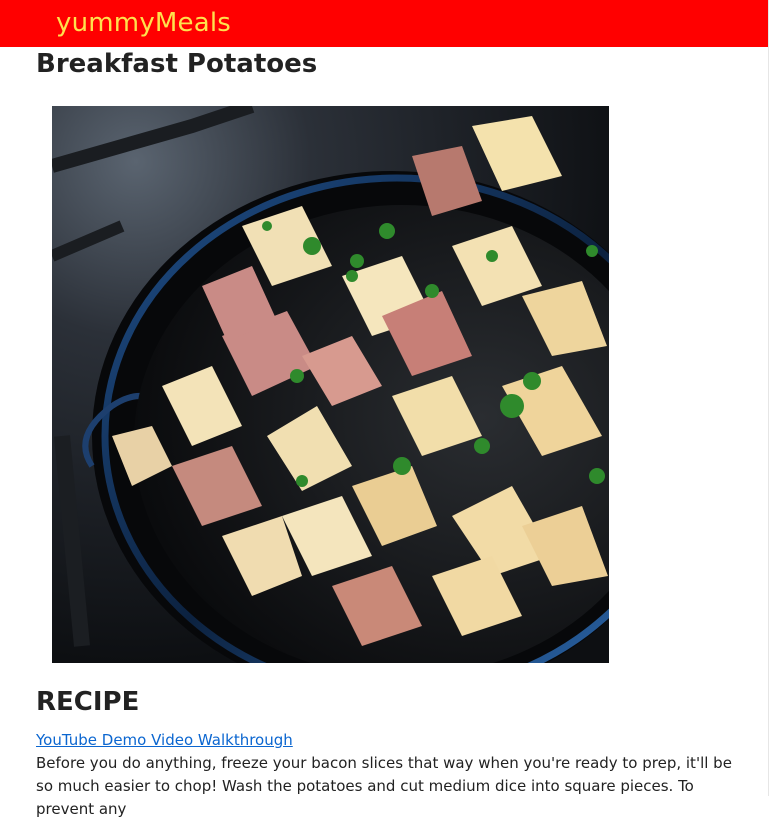  Describe the element at coordinates (384, 23) in the screenshot. I see `top-navbar: yummyMeals` at that location.